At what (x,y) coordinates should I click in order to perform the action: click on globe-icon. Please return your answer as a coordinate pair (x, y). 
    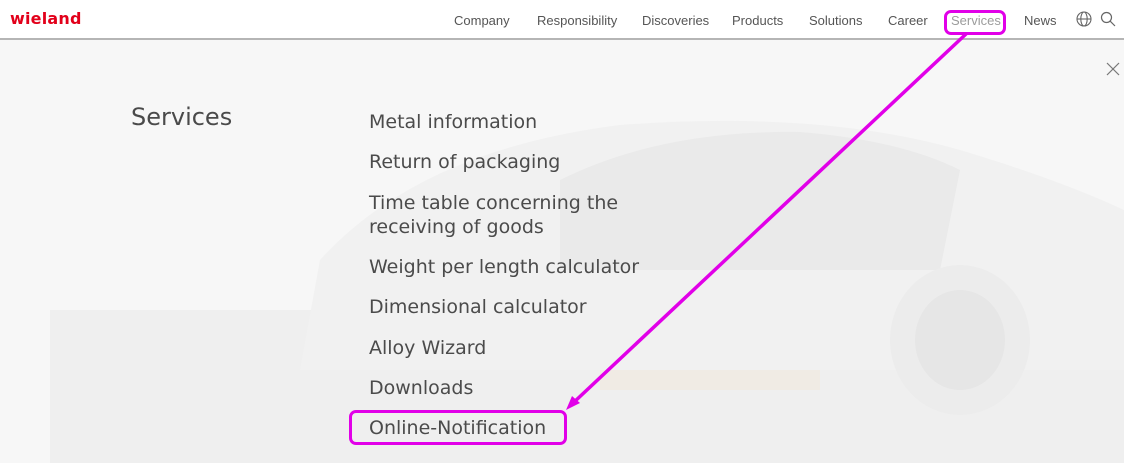
    Looking at the image, I should click on (1084, 19).